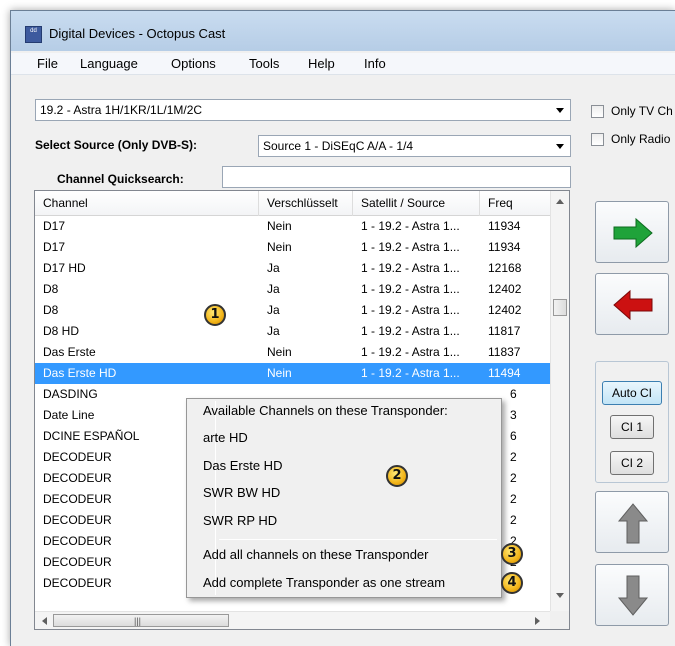 The width and height of the screenshot is (675, 646). Describe the element at coordinates (69, 352) in the screenshot. I see `cell-channel: Das Erste` at that location.